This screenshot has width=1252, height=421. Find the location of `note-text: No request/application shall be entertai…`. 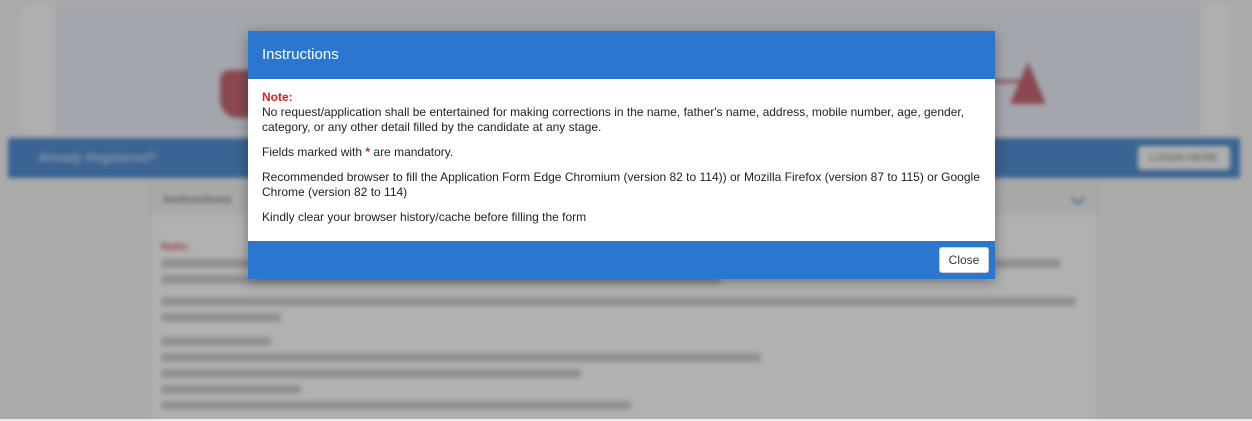

note-text: No request/application shall be entertai… is located at coordinates (613, 119).